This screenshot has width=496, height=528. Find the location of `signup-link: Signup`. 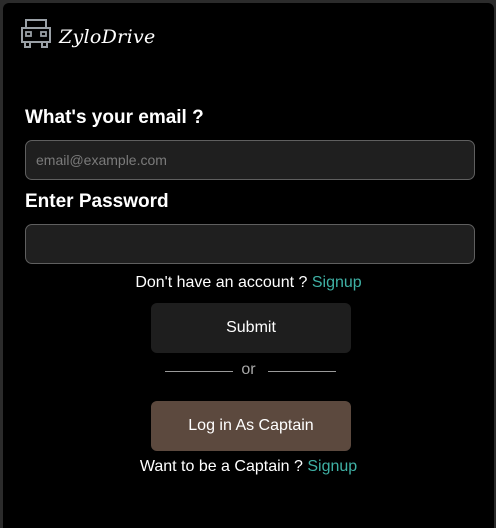

signup-link: Signup is located at coordinates (337, 282).